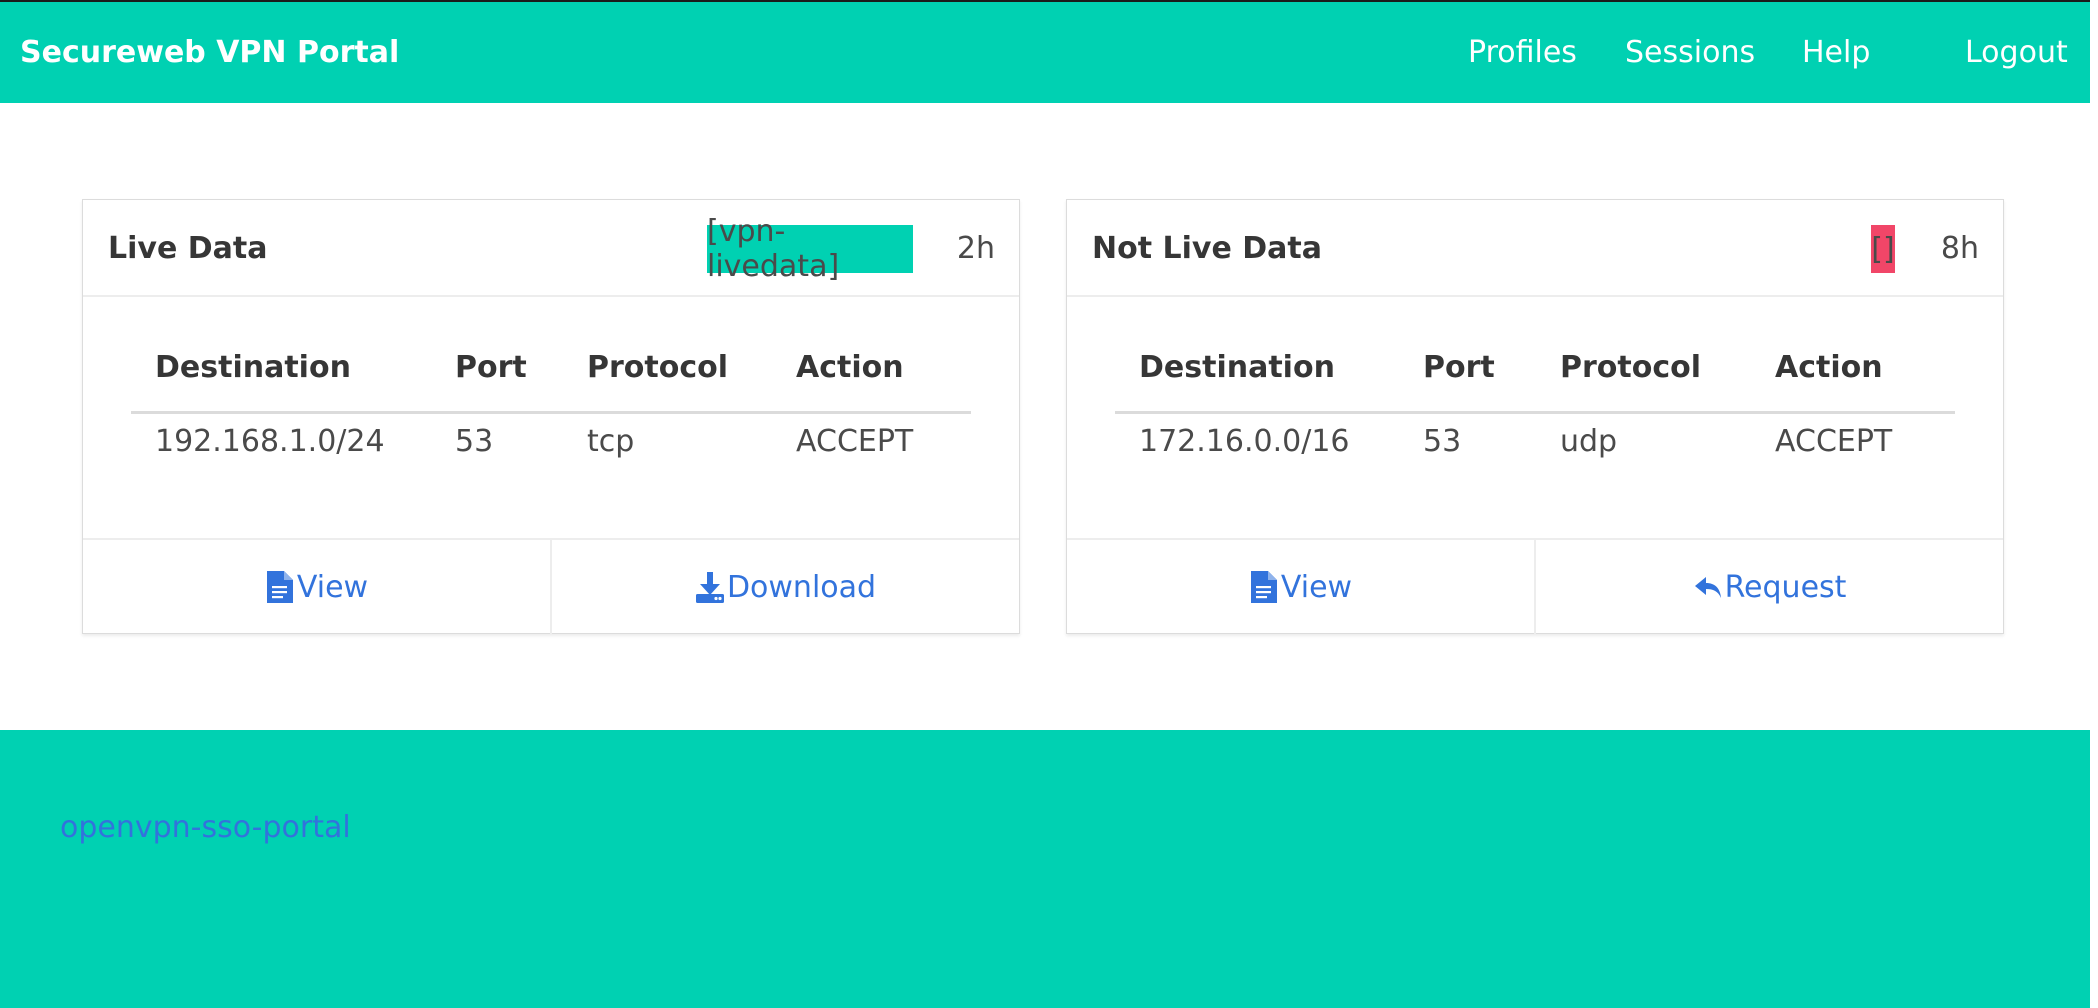  Describe the element at coordinates (188, 248) in the screenshot. I see `card-title: Live Data` at that location.